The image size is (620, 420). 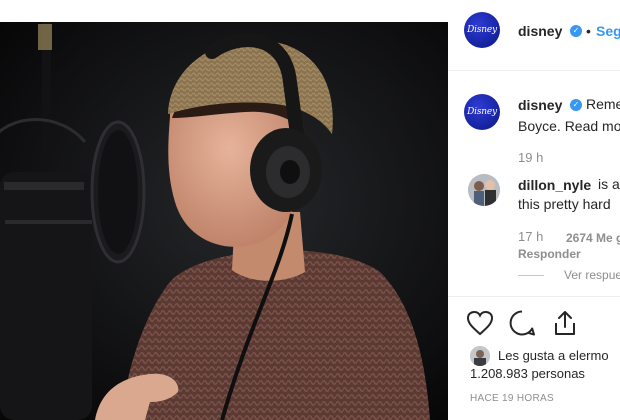 What do you see at coordinates (534, 296) in the screenshot?
I see `actions-divider` at bounding box center [534, 296].